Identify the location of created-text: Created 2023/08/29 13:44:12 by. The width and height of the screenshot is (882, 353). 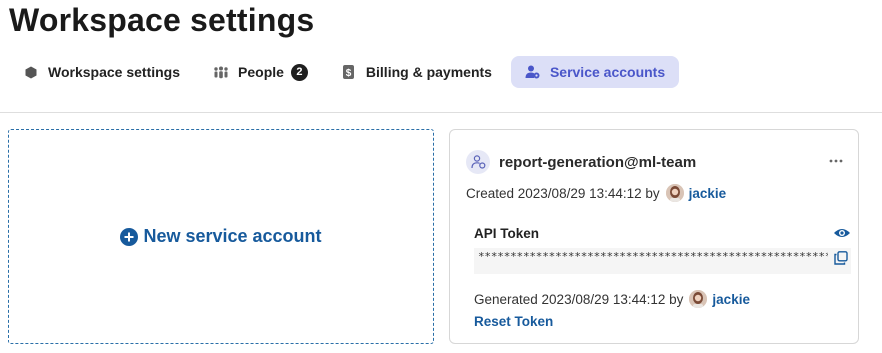
(563, 193).